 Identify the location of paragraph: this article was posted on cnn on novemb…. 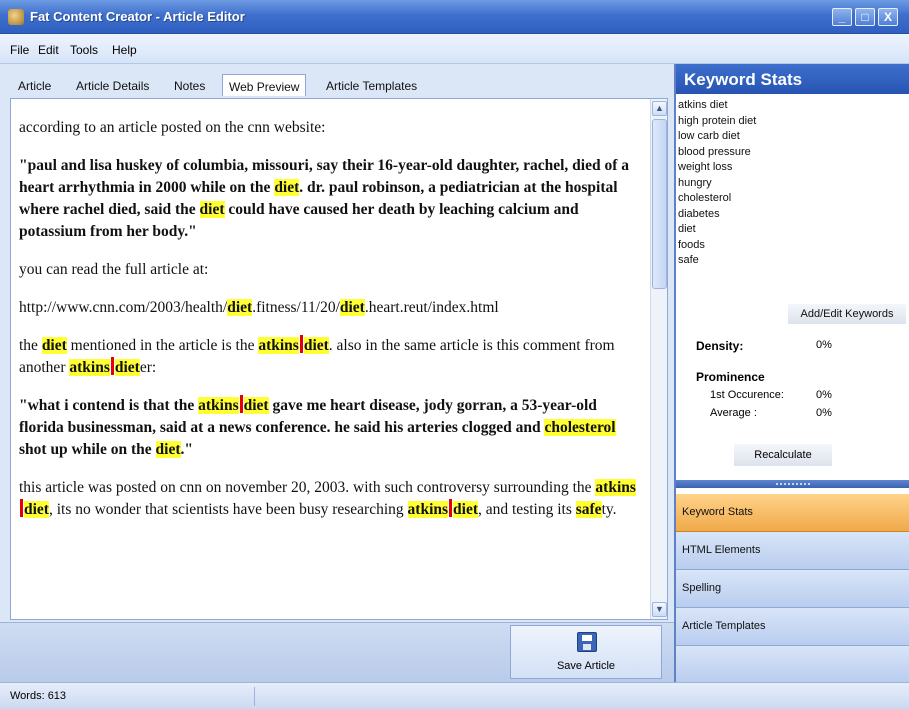
(327, 498).